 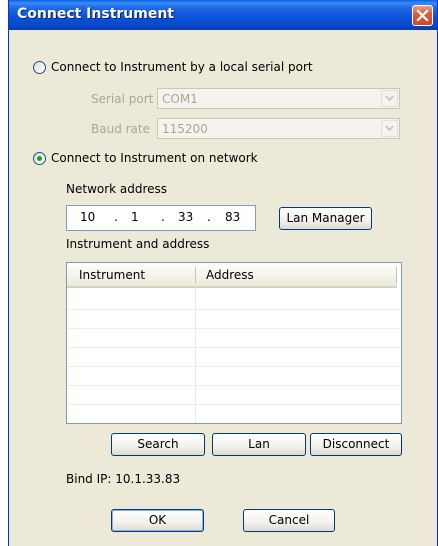 I want to click on ip-octet-3: 33, so click(x=185, y=217).